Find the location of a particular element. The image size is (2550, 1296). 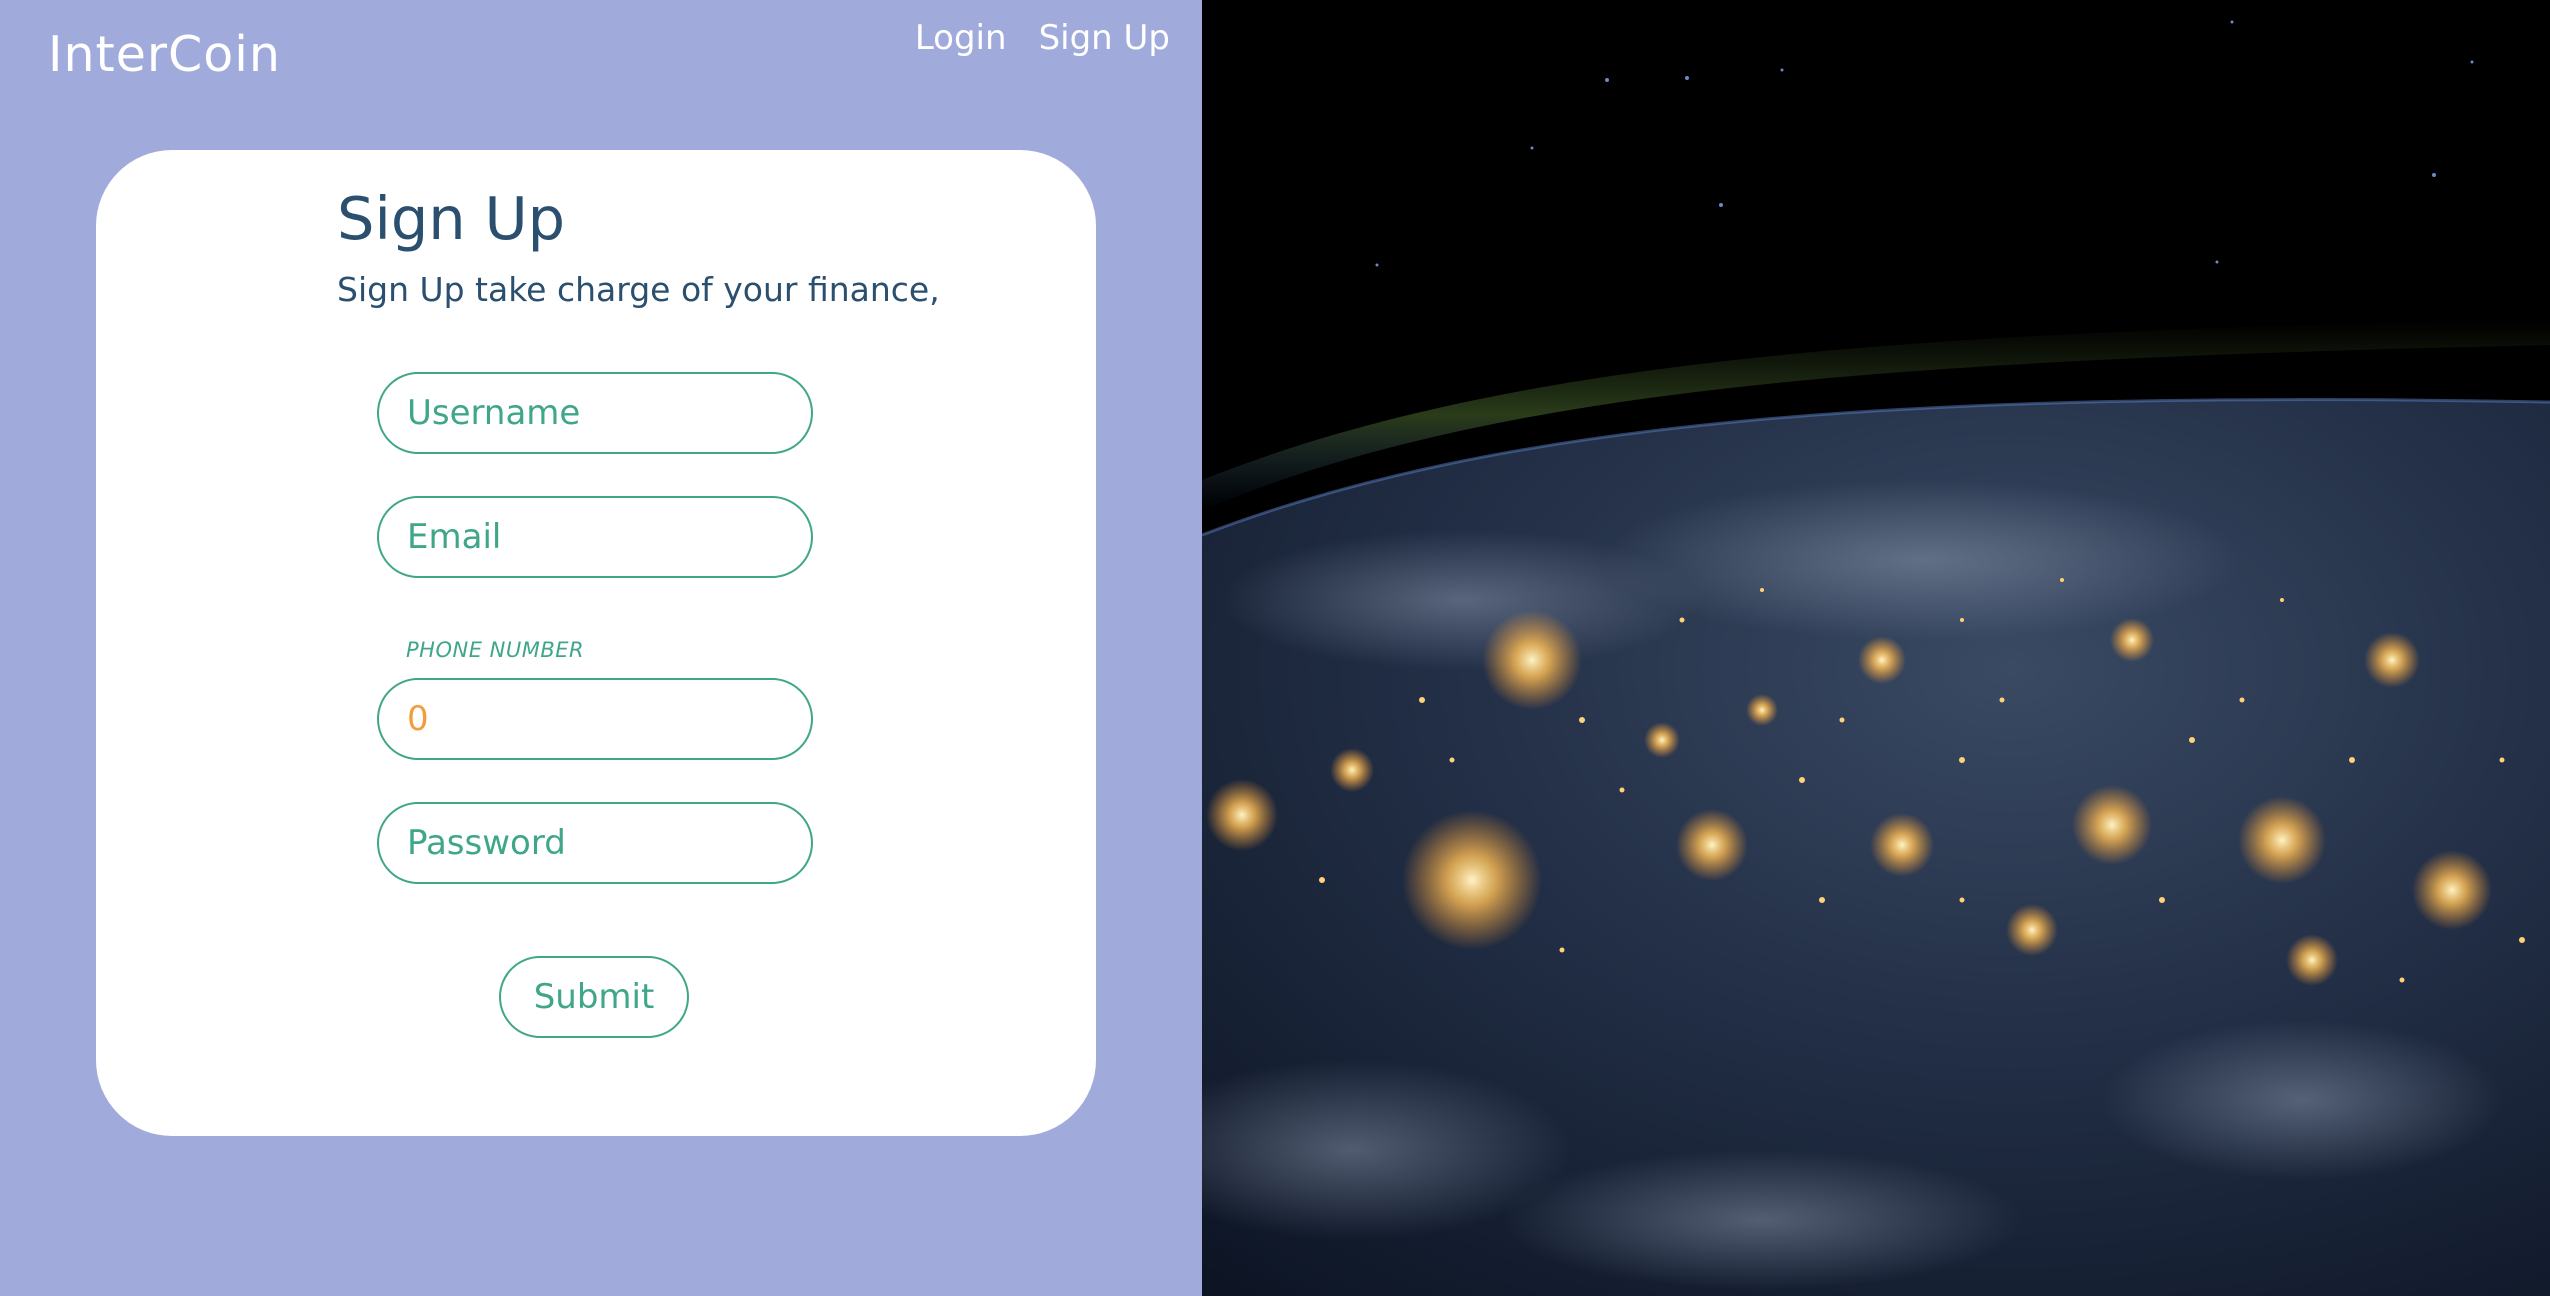

email-input is located at coordinates (595, 537).